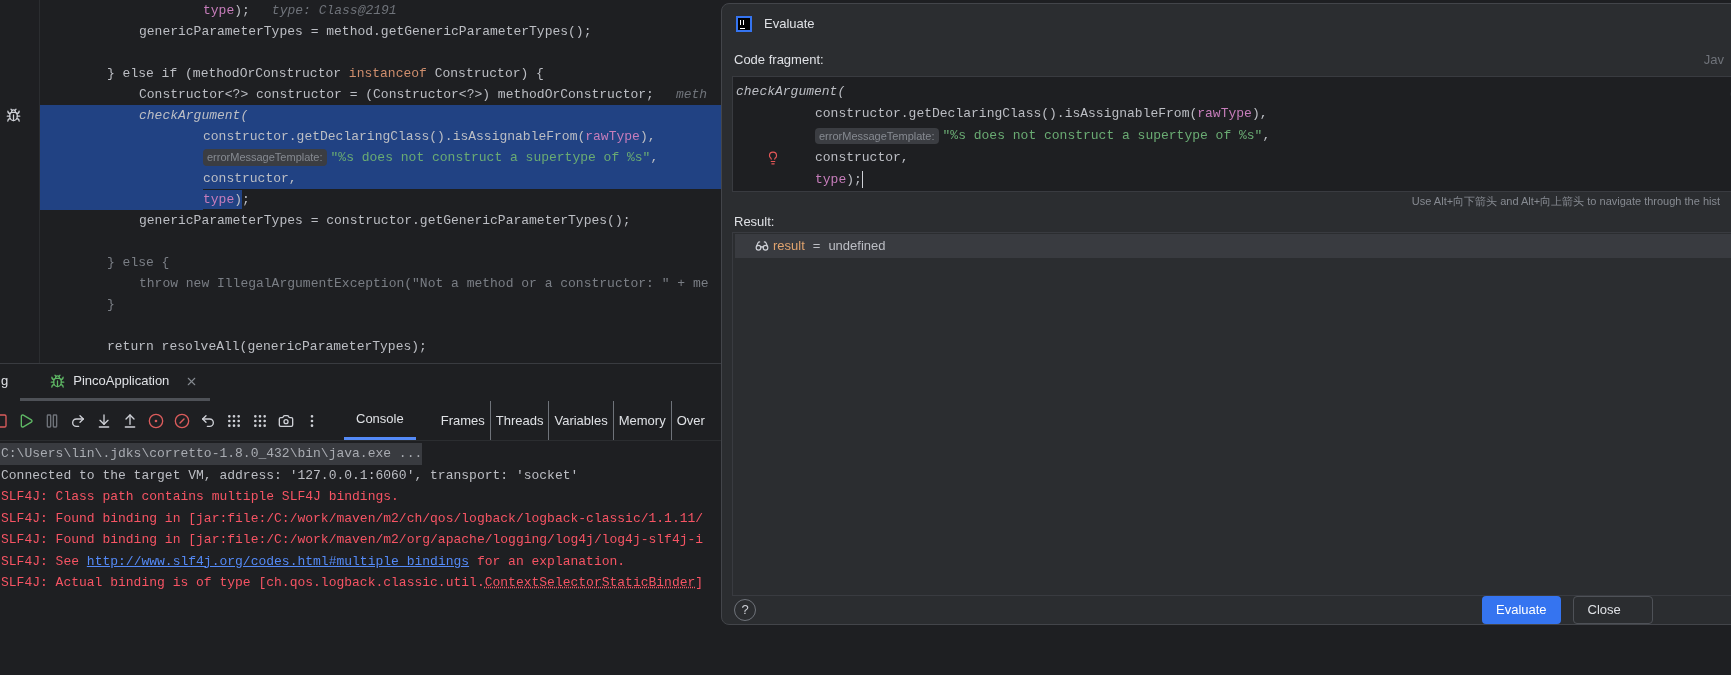 The height and width of the screenshot is (675, 1731). I want to click on bug-icon, so click(58, 381).